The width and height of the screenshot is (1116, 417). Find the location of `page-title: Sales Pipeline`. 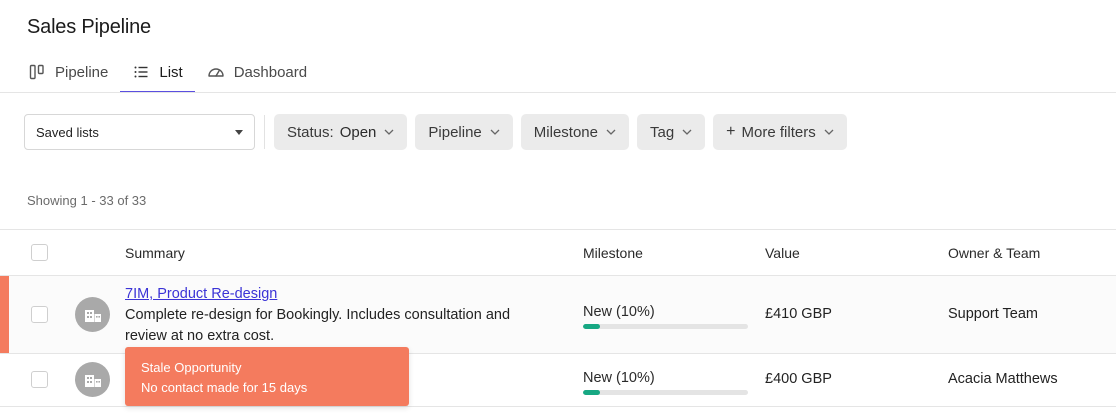

page-title: Sales Pipeline is located at coordinates (89, 27).